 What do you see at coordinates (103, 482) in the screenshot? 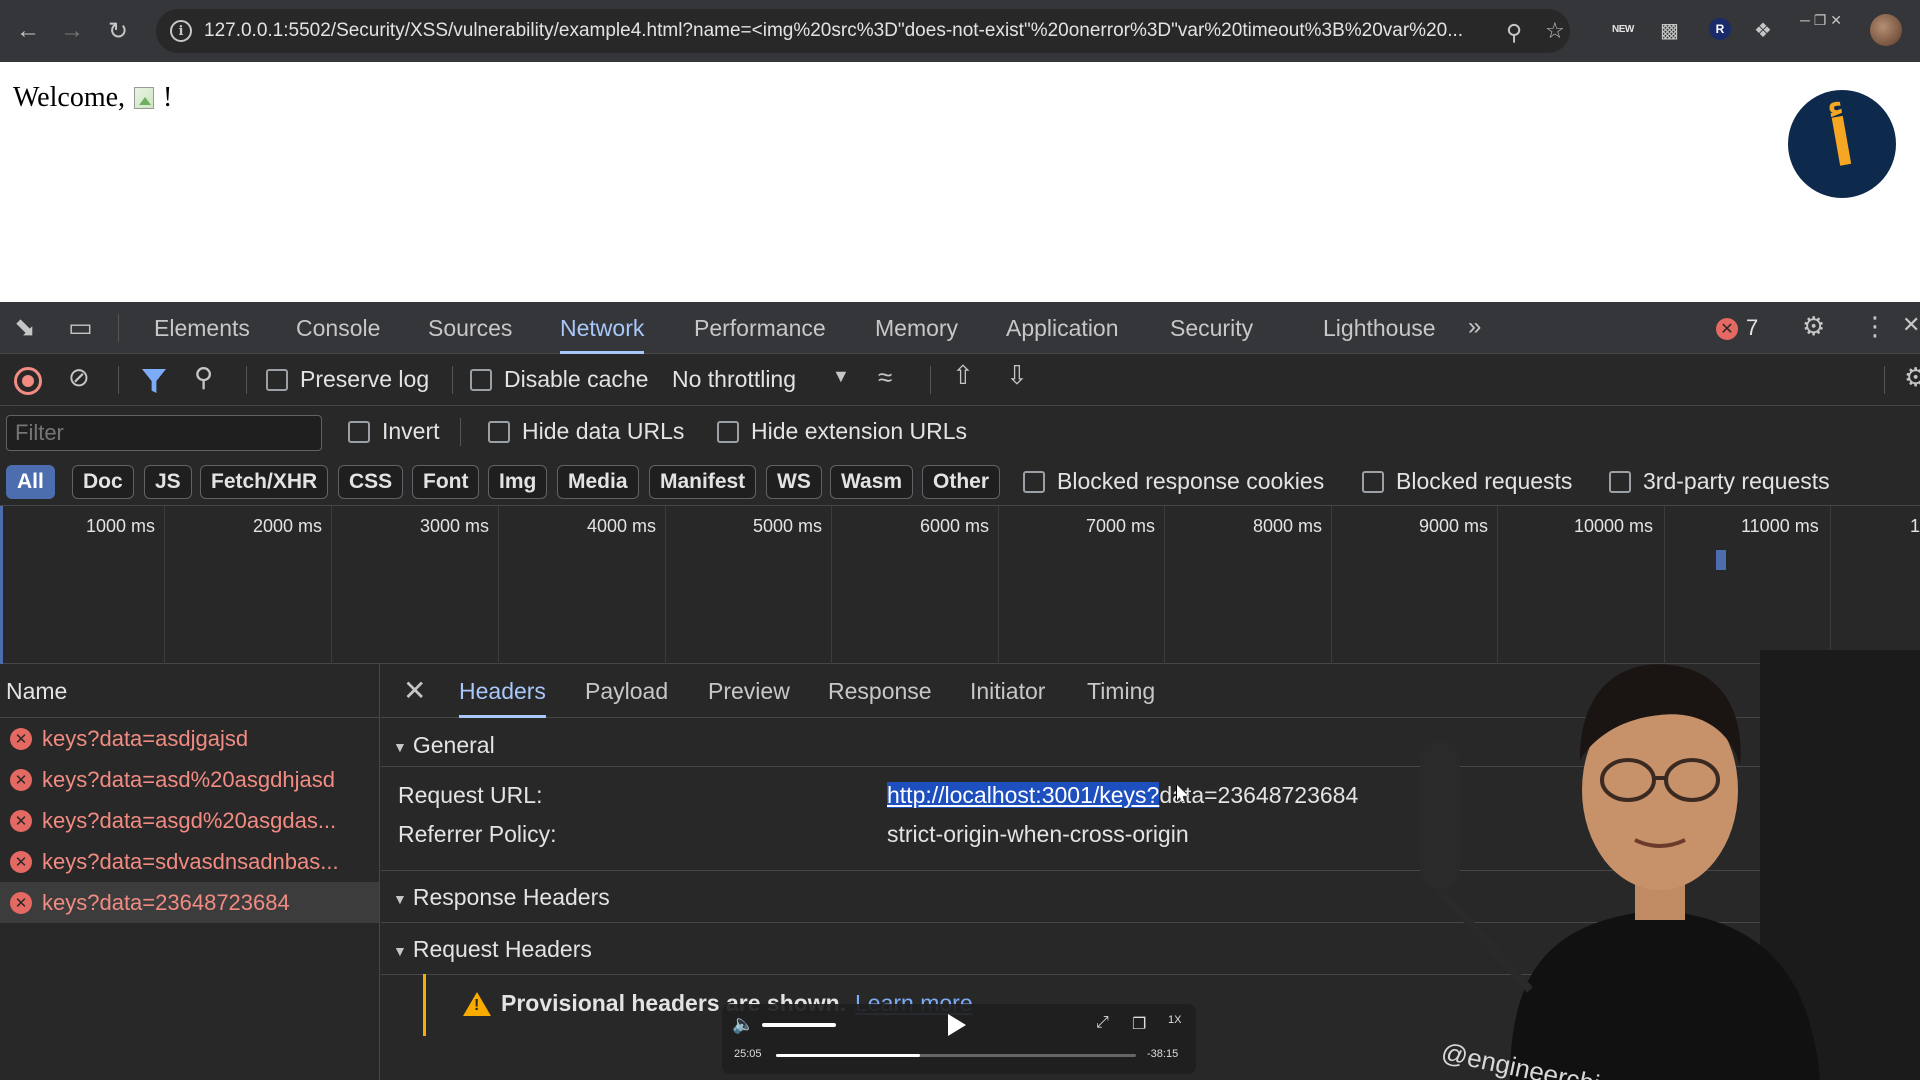
I see `type-doc: Doc` at bounding box center [103, 482].